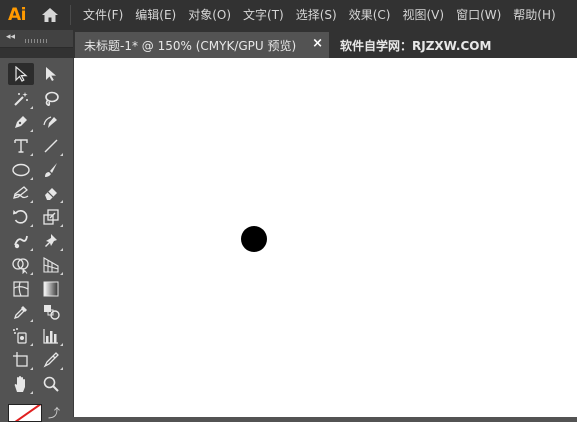 The width and height of the screenshot is (577, 422). I want to click on selection-tool, so click(21, 74).